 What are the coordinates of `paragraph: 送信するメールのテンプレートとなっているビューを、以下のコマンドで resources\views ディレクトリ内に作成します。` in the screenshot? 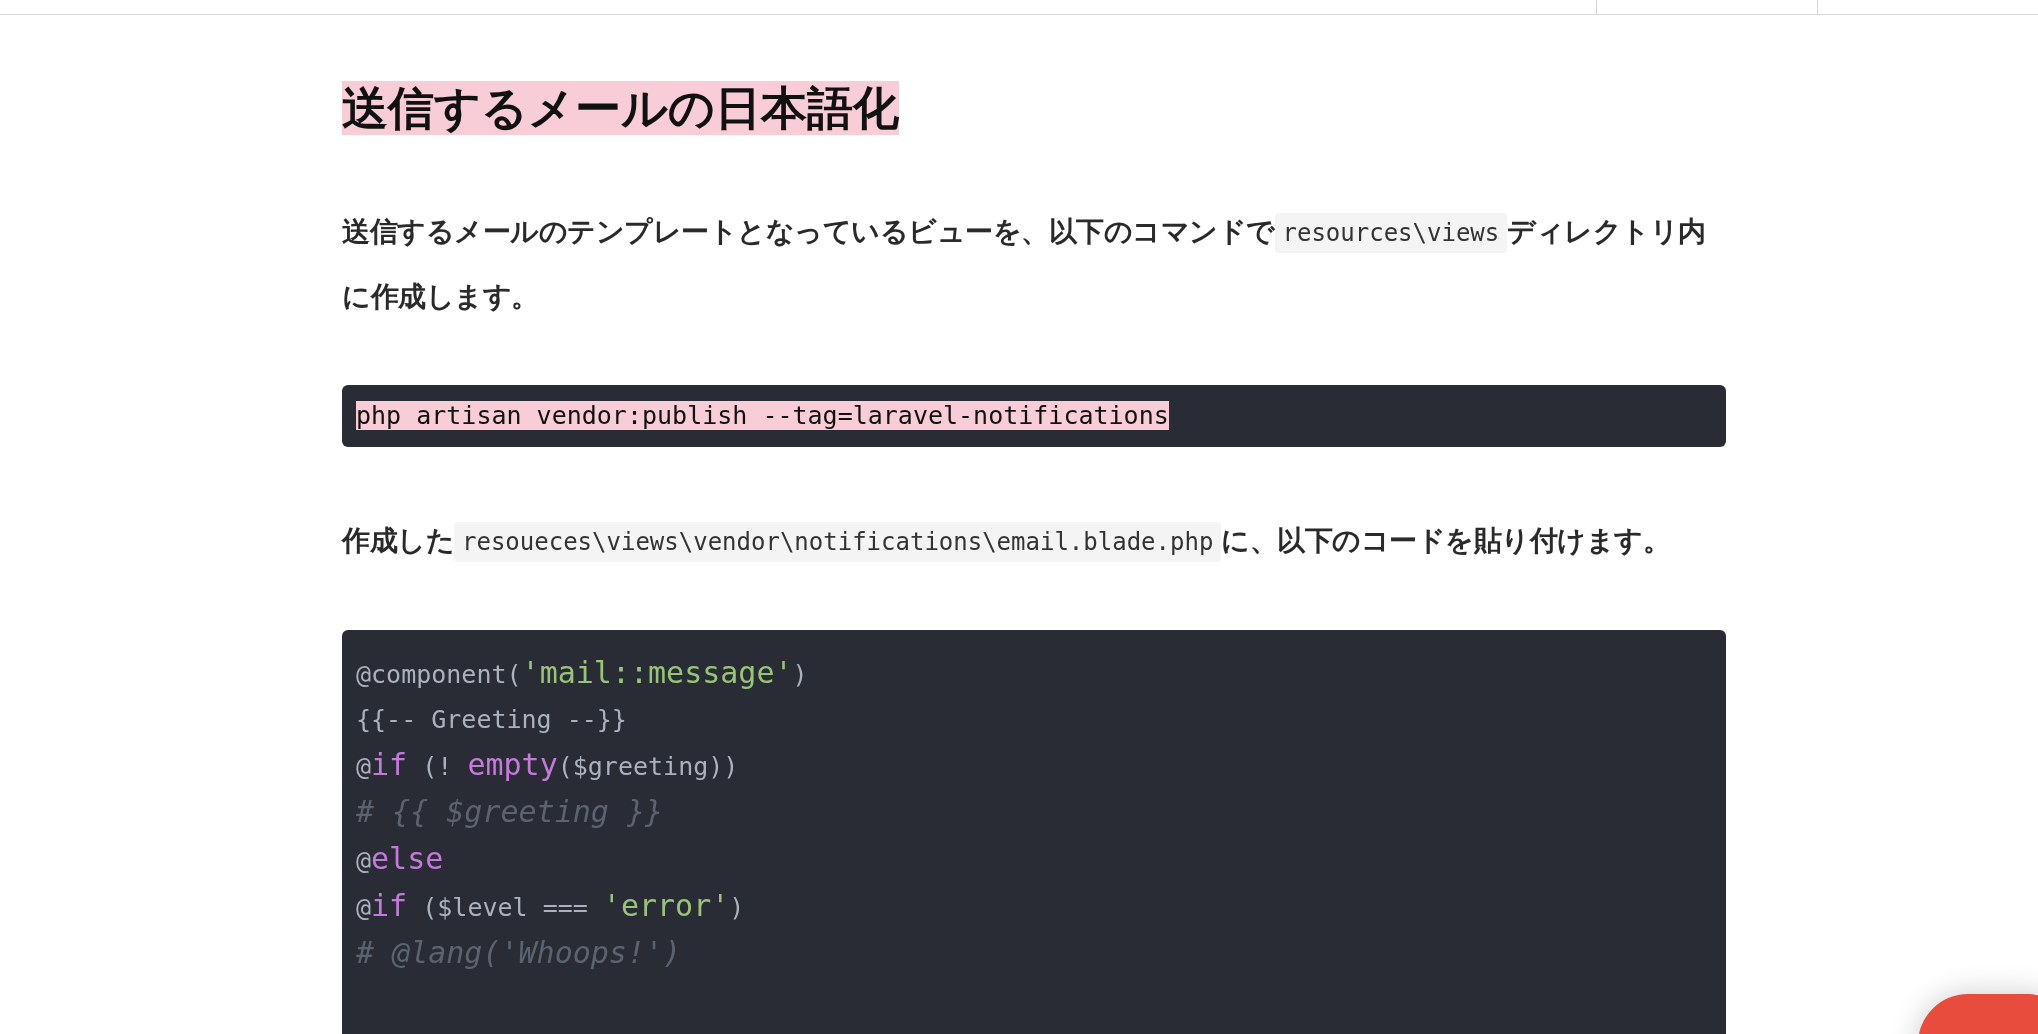 It's located at (1024, 264).